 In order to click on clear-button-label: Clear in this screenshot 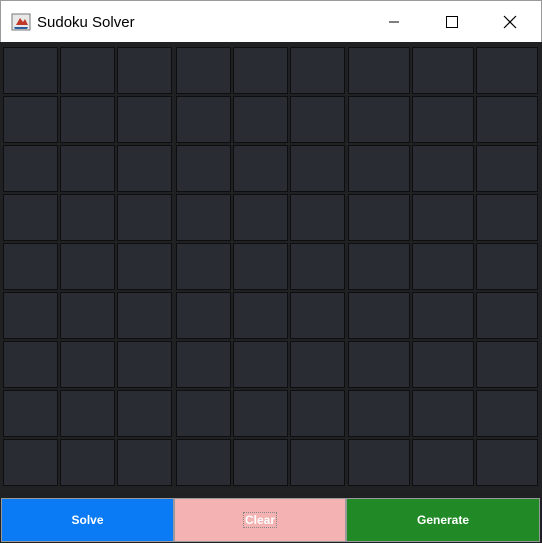, I will do `click(260, 520)`.